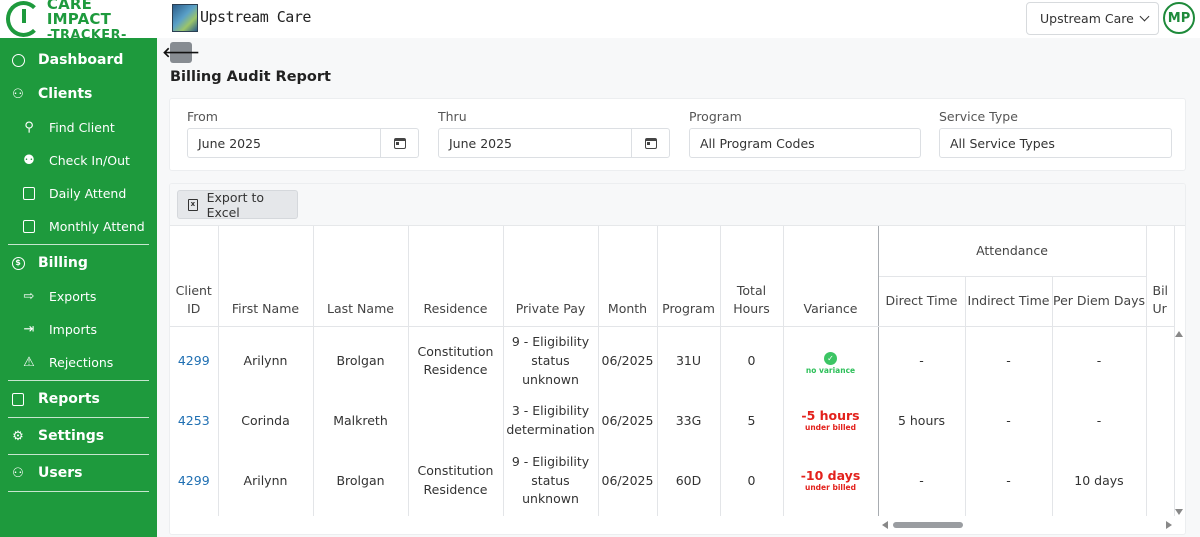  I want to click on sidebar-item-exports: ⇨ Exports, so click(78, 296).